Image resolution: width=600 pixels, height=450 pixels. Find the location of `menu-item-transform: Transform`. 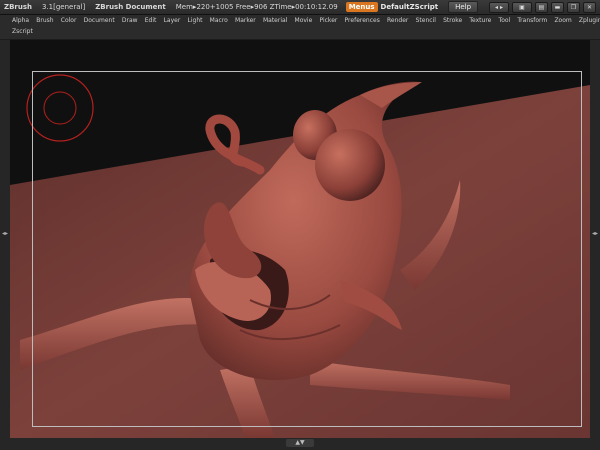

menu-item-transform: Transform is located at coordinates (532, 20).